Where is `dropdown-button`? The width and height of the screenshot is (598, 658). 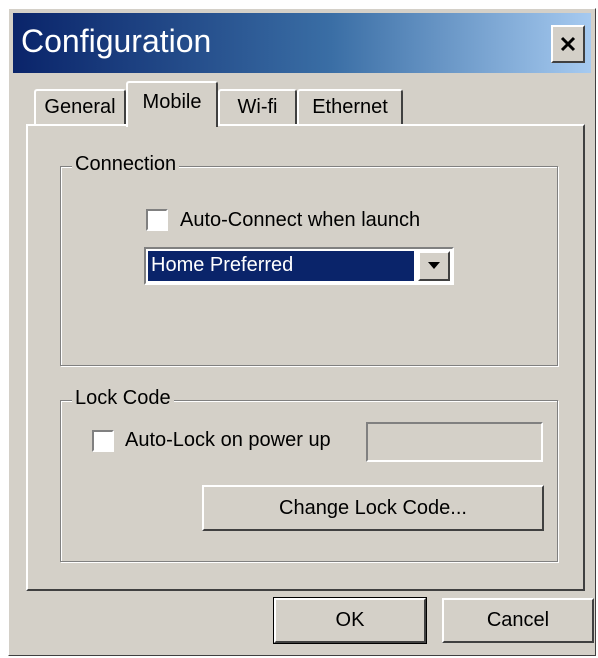 dropdown-button is located at coordinates (434, 266).